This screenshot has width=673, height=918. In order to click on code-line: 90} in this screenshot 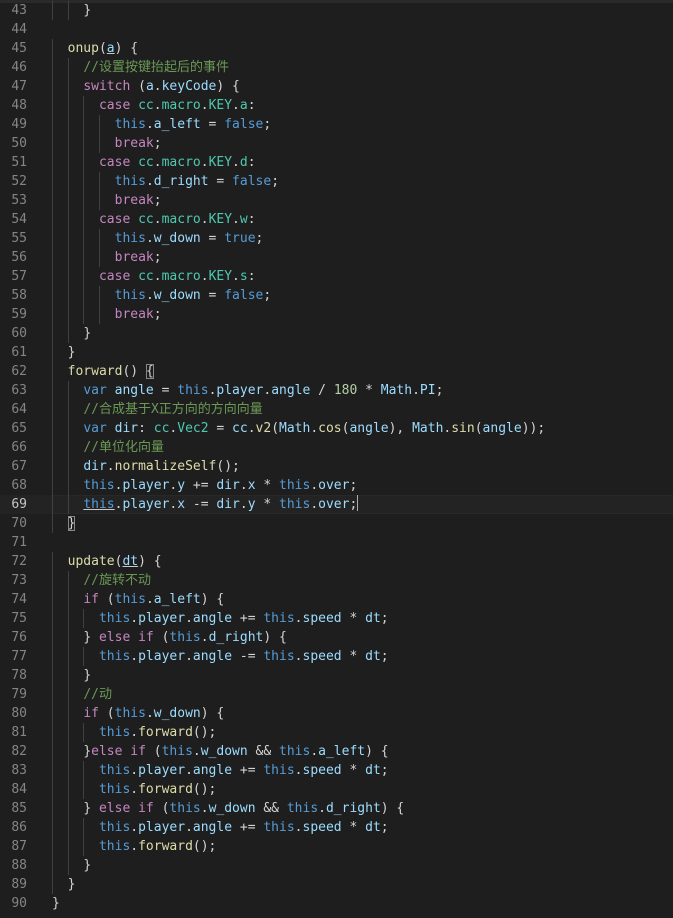, I will do `click(336, 903)`.